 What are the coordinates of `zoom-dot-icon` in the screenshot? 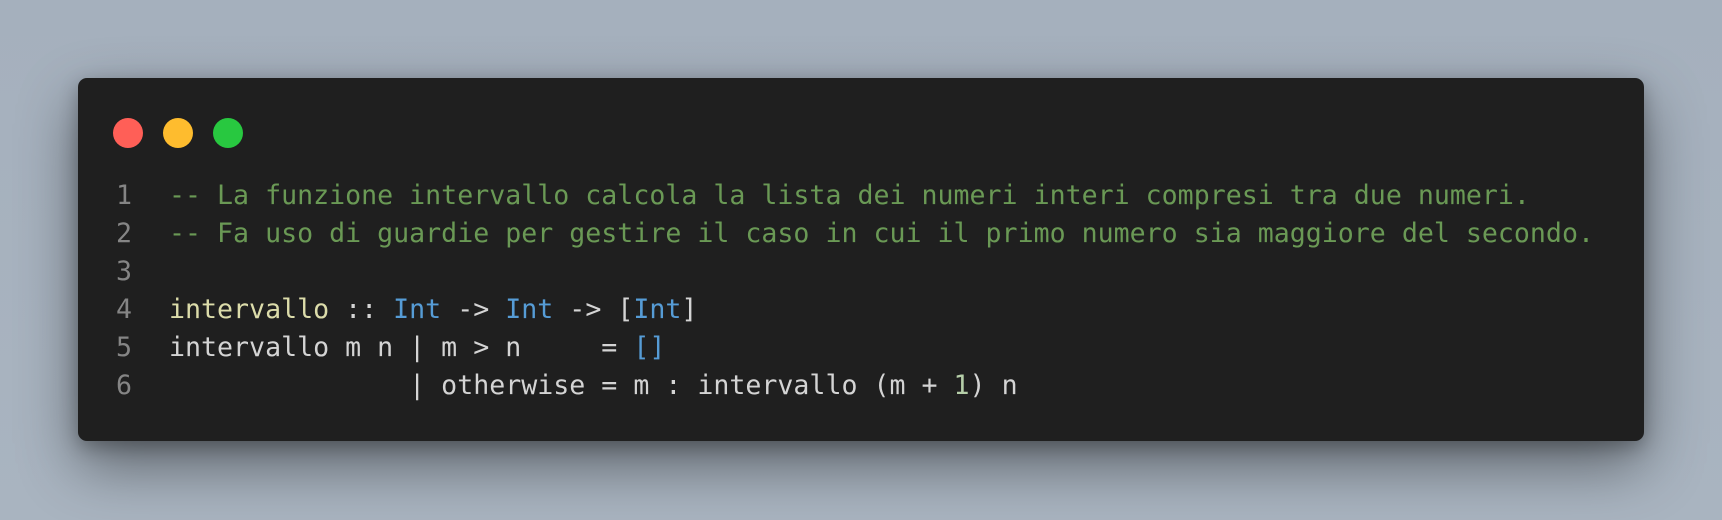 It's located at (228, 133).